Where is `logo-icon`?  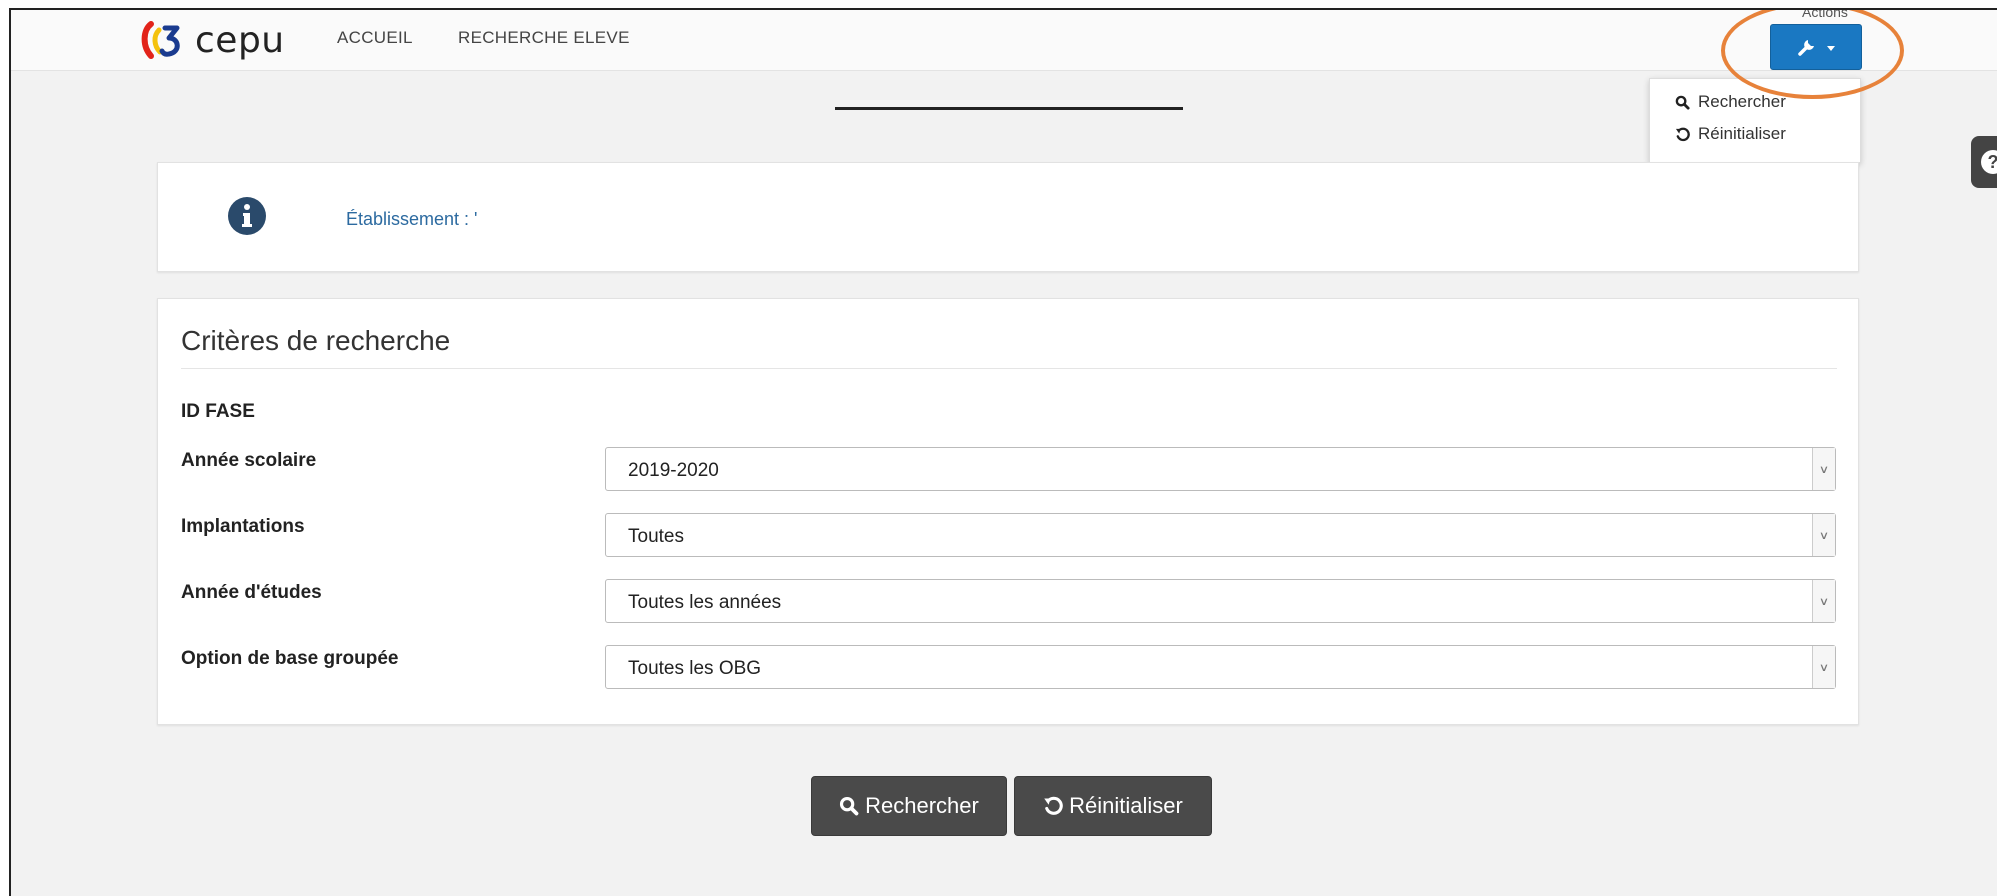 logo-icon is located at coordinates (160, 40).